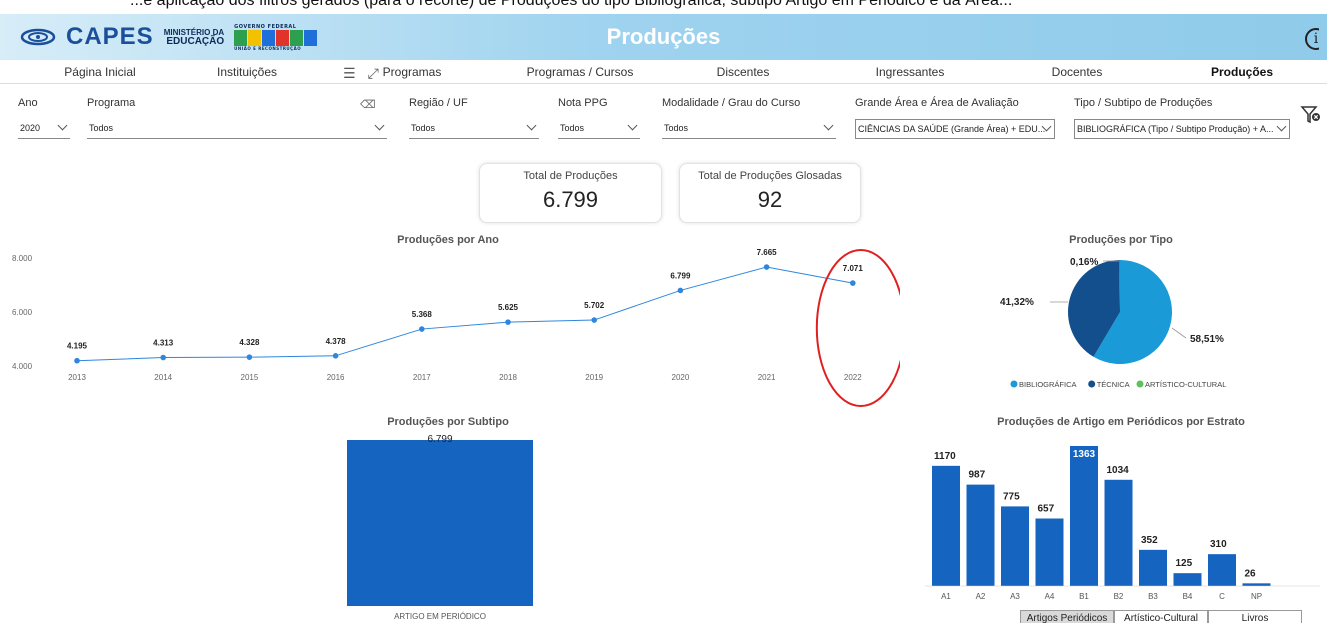 The height and width of the screenshot is (623, 1327). Describe the element at coordinates (580, 72) in the screenshot. I see `nav-item-programas-cursos: Programas / Cursos` at that location.